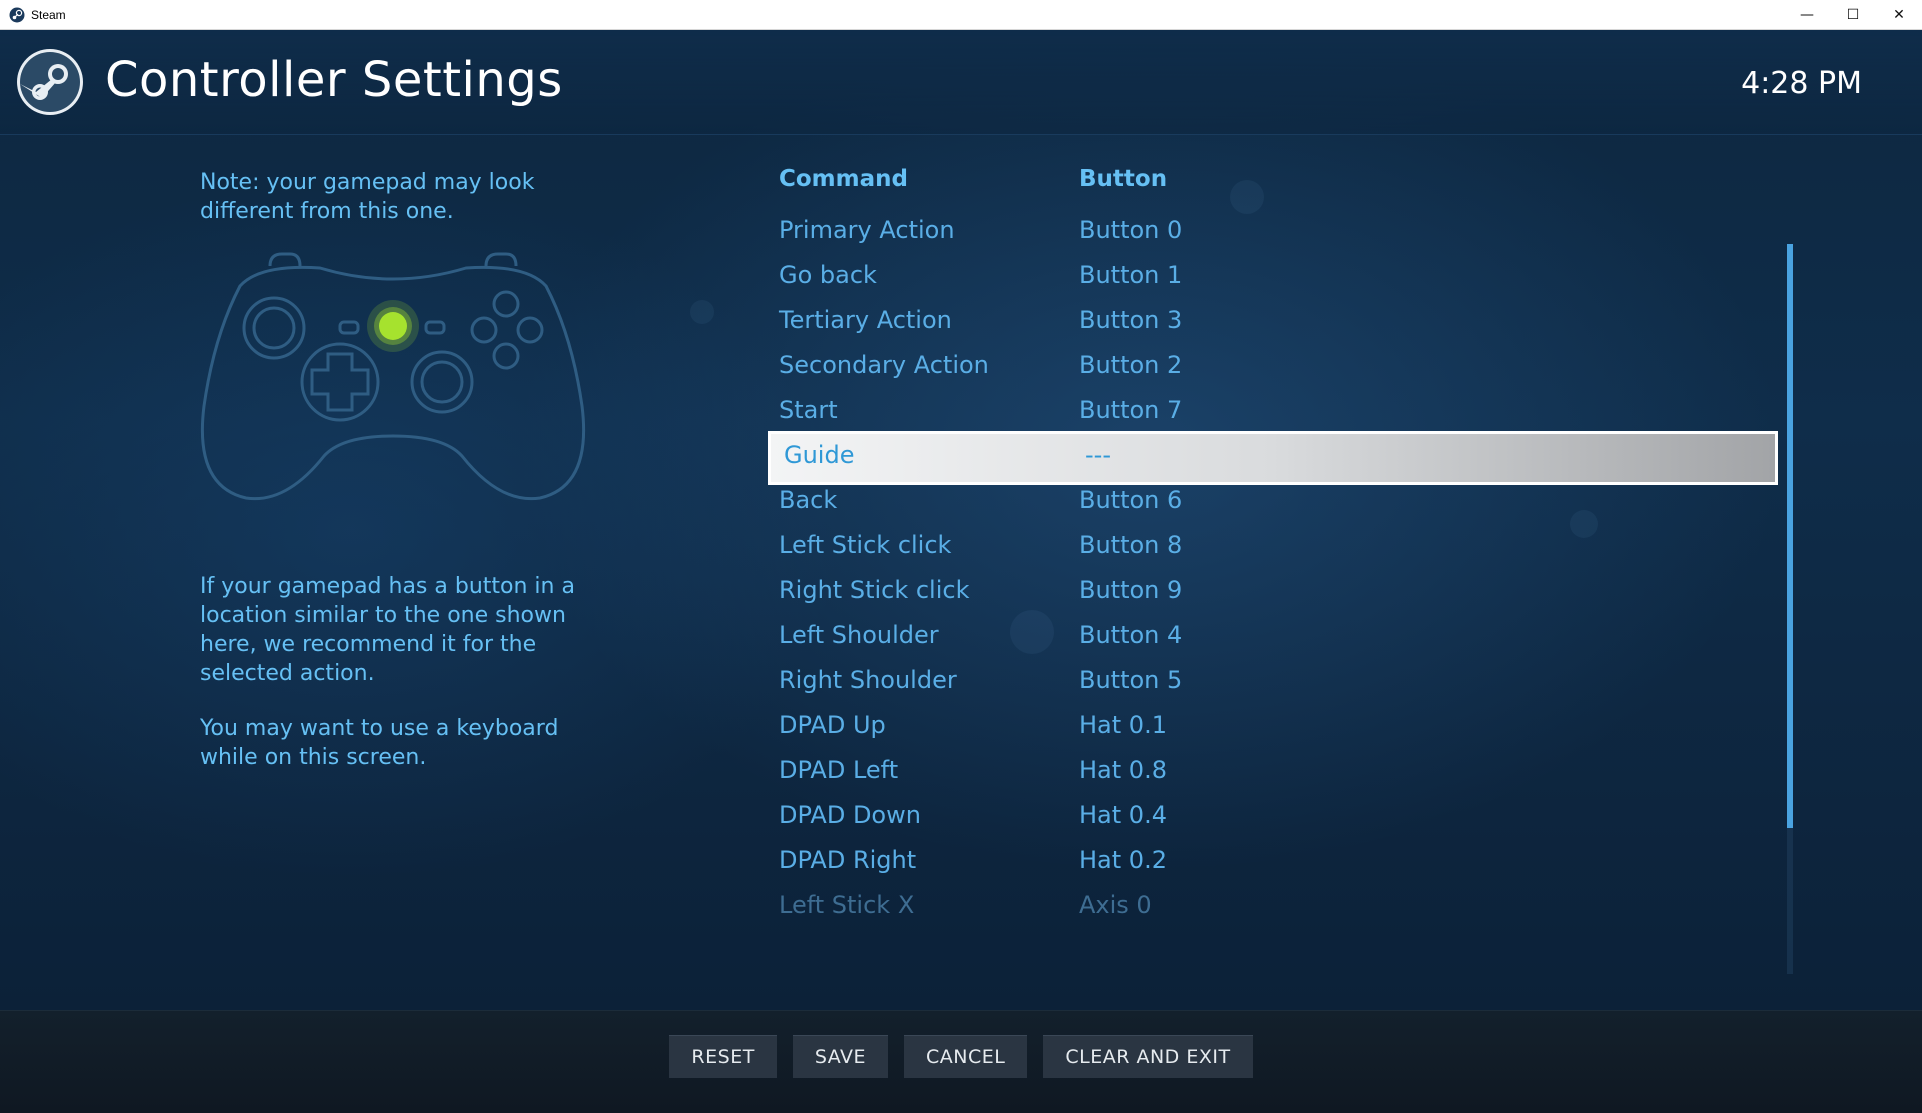  Describe the element at coordinates (1131, 320) in the screenshot. I see `button-value: Button 3` at that location.